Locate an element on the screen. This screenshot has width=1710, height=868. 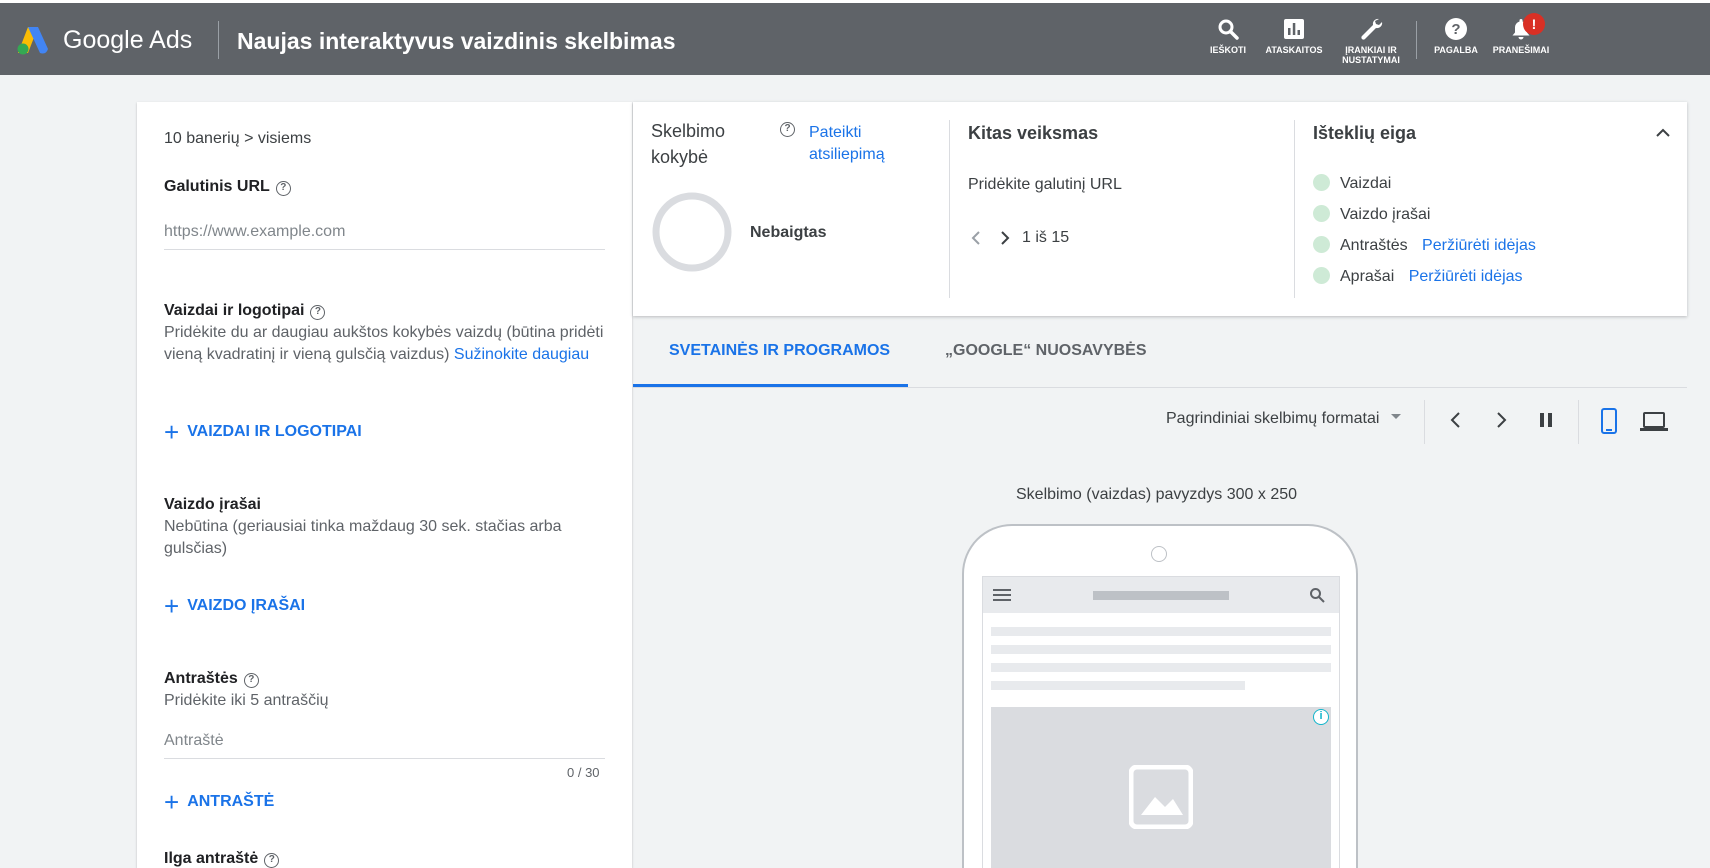
help-icon: ? is located at coordinates (1456, 29).